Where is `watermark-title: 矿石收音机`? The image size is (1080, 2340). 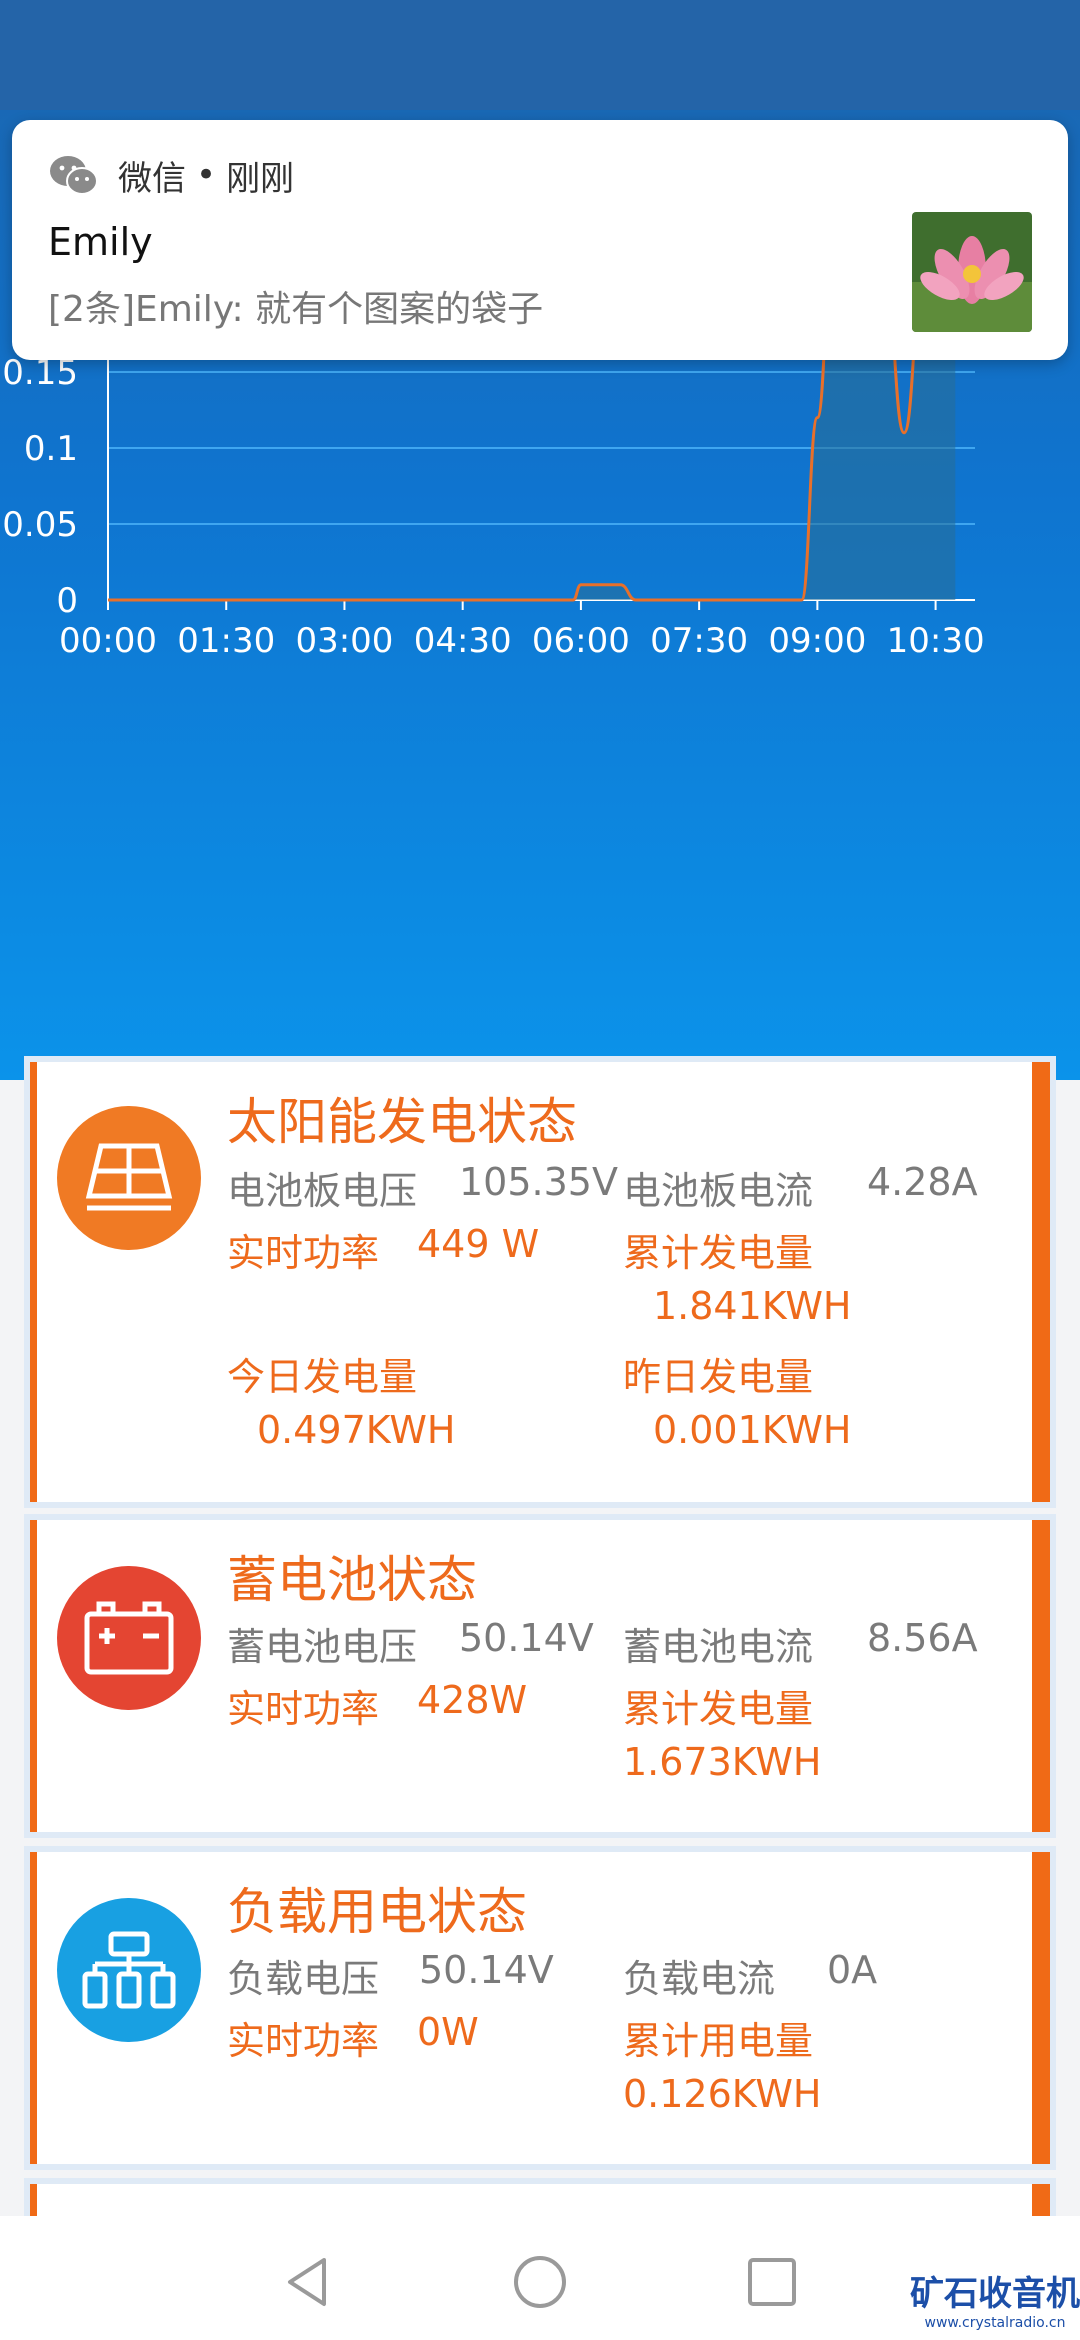
watermark-title: 矿石收音机 is located at coordinates (995, 2294).